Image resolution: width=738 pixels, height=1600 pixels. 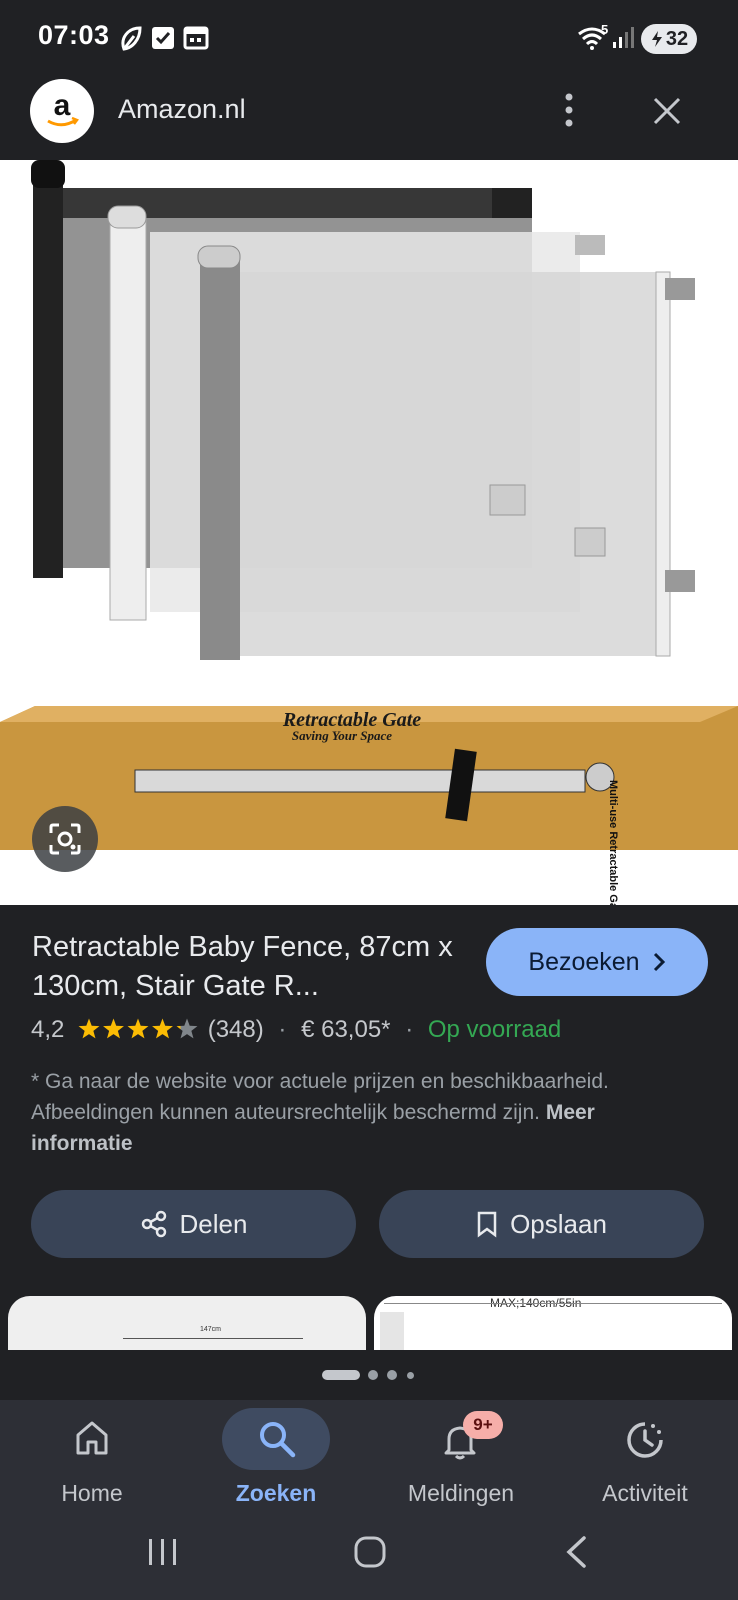 What do you see at coordinates (153, 1224) in the screenshot?
I see `share-icon` at bounding box center [153, 1224].